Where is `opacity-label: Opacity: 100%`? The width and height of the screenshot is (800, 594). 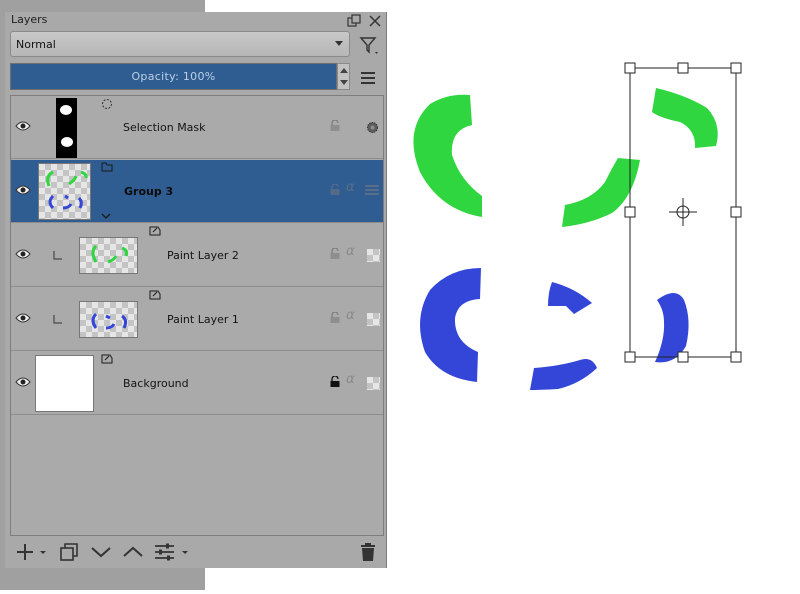
opacity-label: Opacity: 100% is located at coordinates (173, 76).